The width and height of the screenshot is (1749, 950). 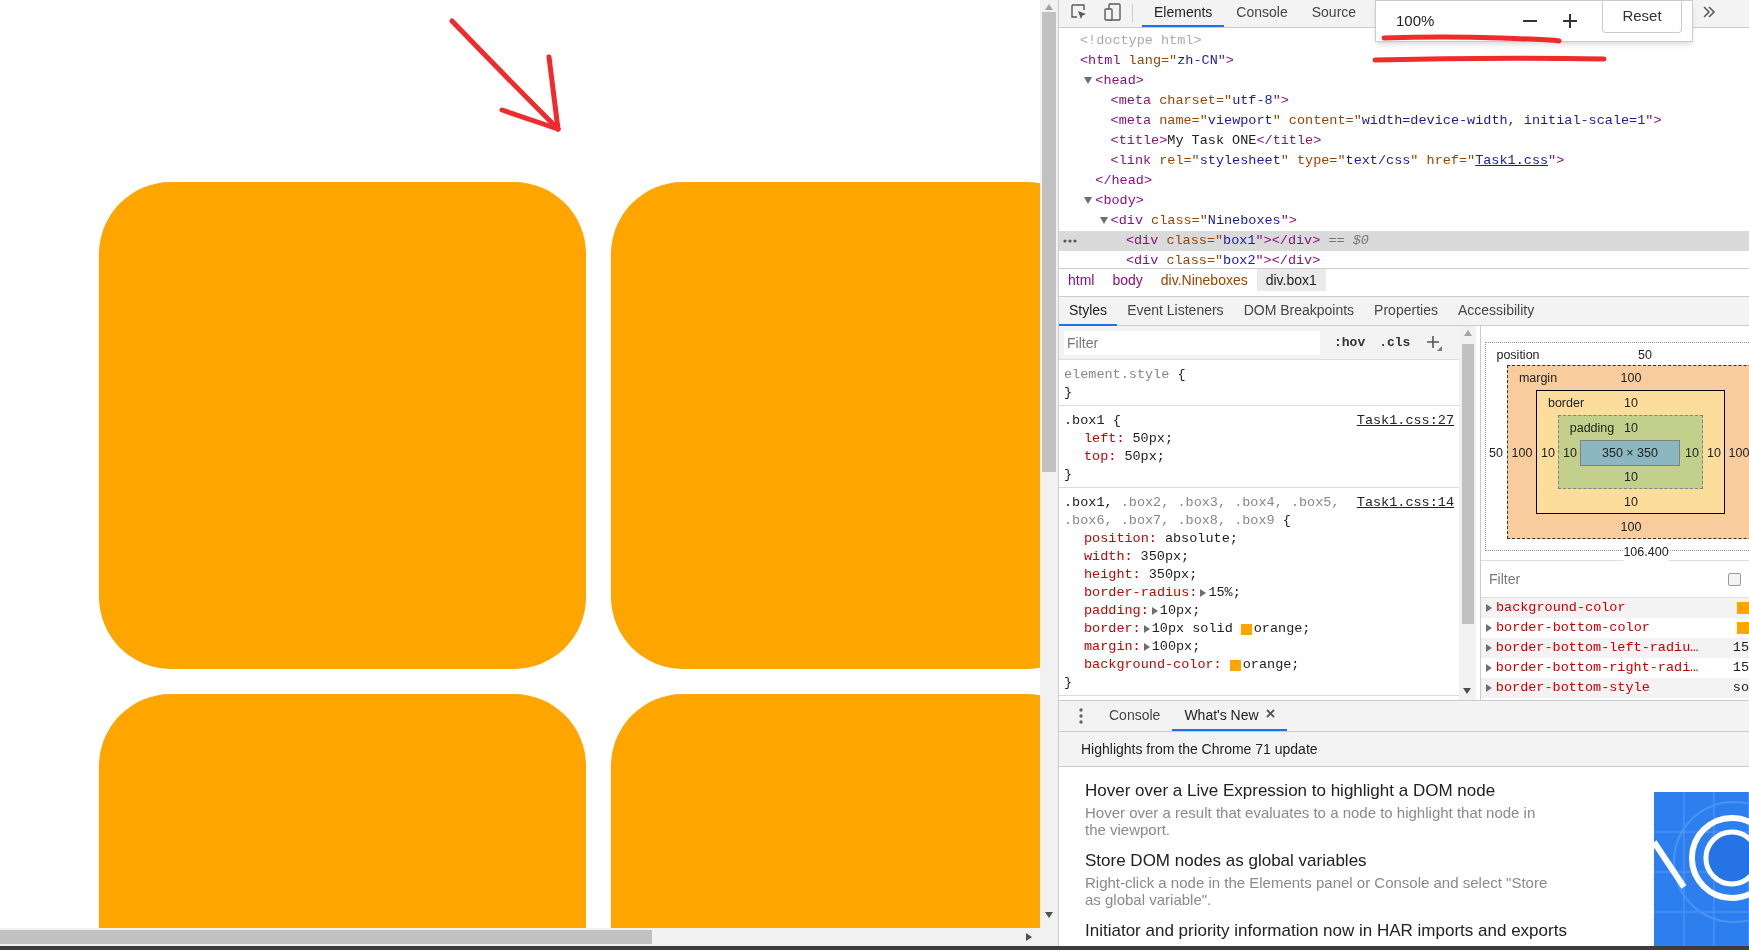 What do you see at coordinates (1119, 80) in the screenshot?
I see `code-line: <head>` at bounding box center [1119, 80].